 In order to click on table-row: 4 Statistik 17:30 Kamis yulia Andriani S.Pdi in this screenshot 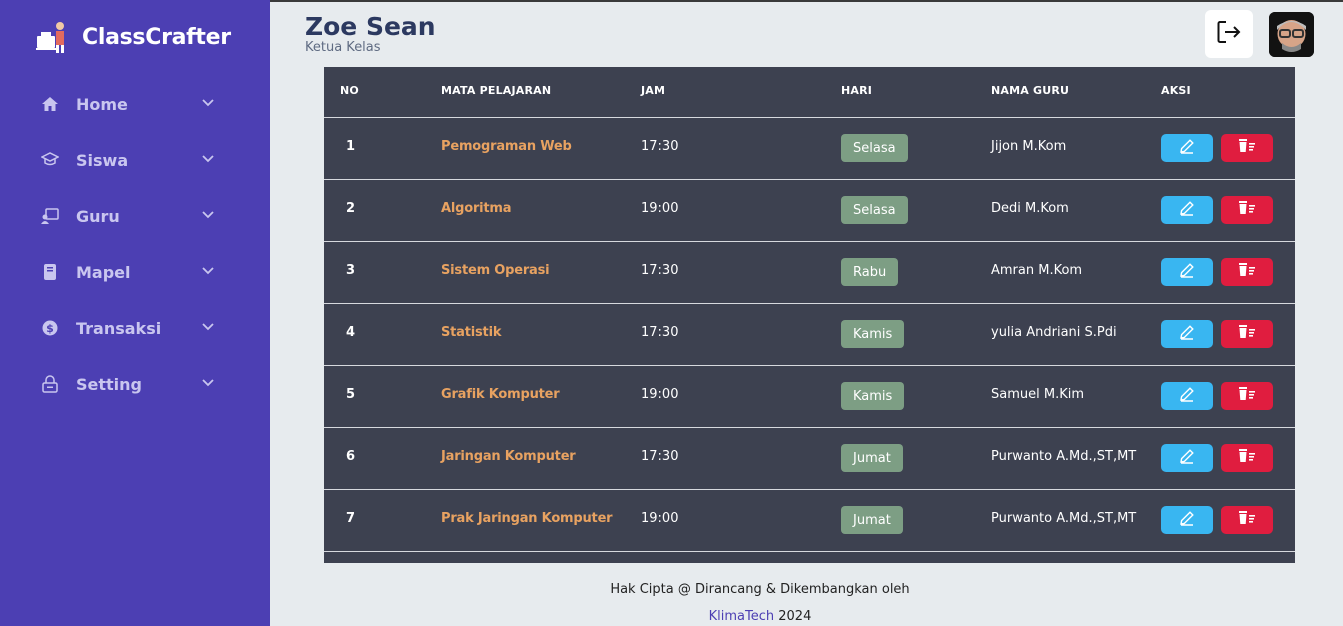, I will do `click(809, 334)`.